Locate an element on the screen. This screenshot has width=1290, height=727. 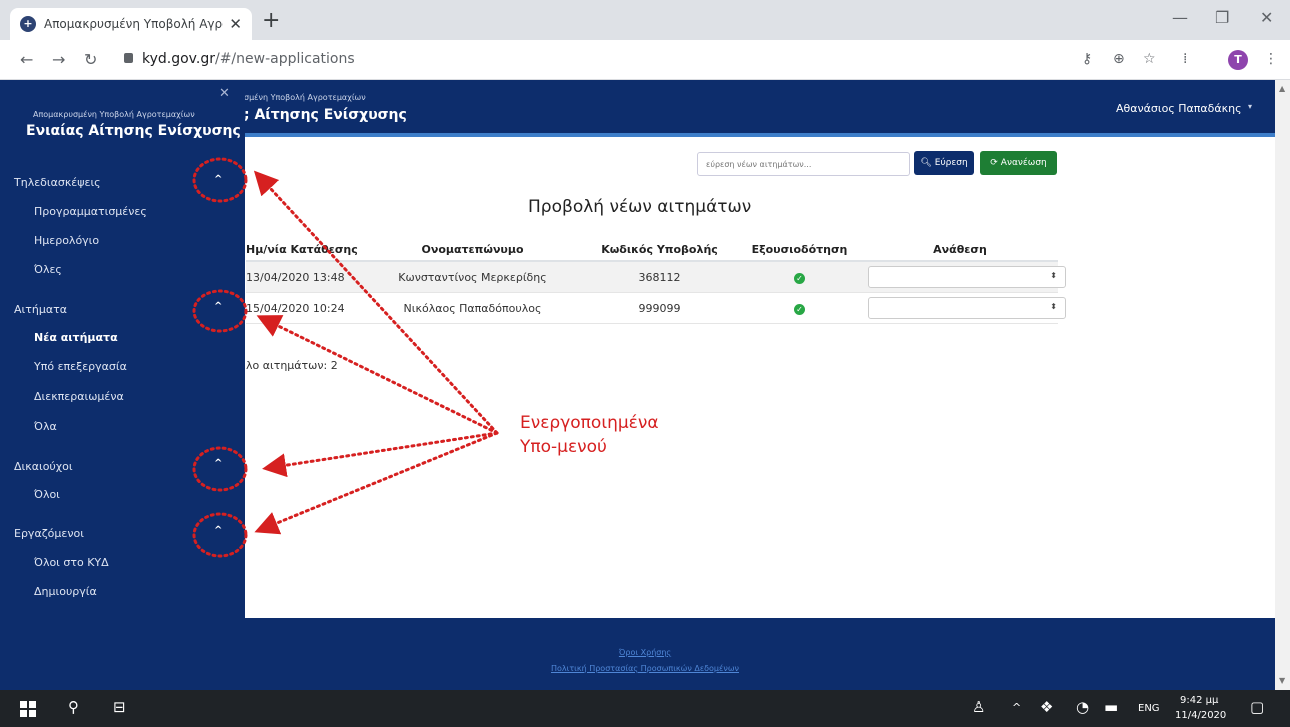
annotation-line-2: Υπο-μενού is located at coordinates (563, 447).